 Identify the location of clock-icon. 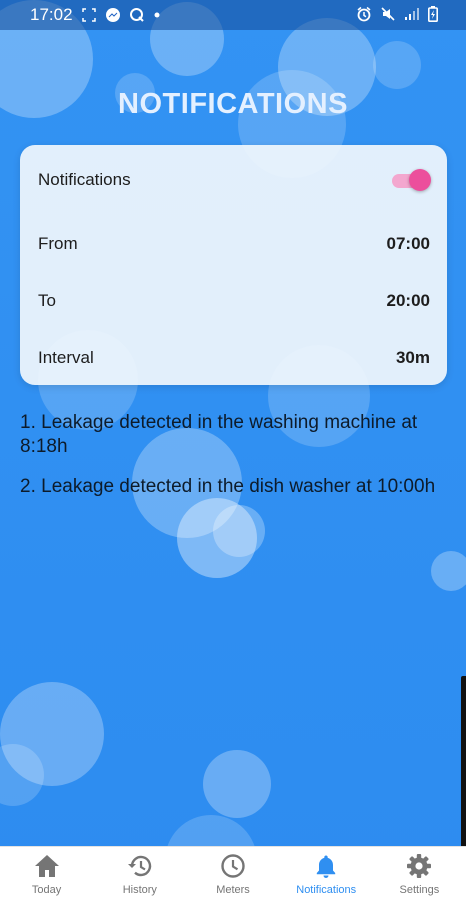
(233, 866).